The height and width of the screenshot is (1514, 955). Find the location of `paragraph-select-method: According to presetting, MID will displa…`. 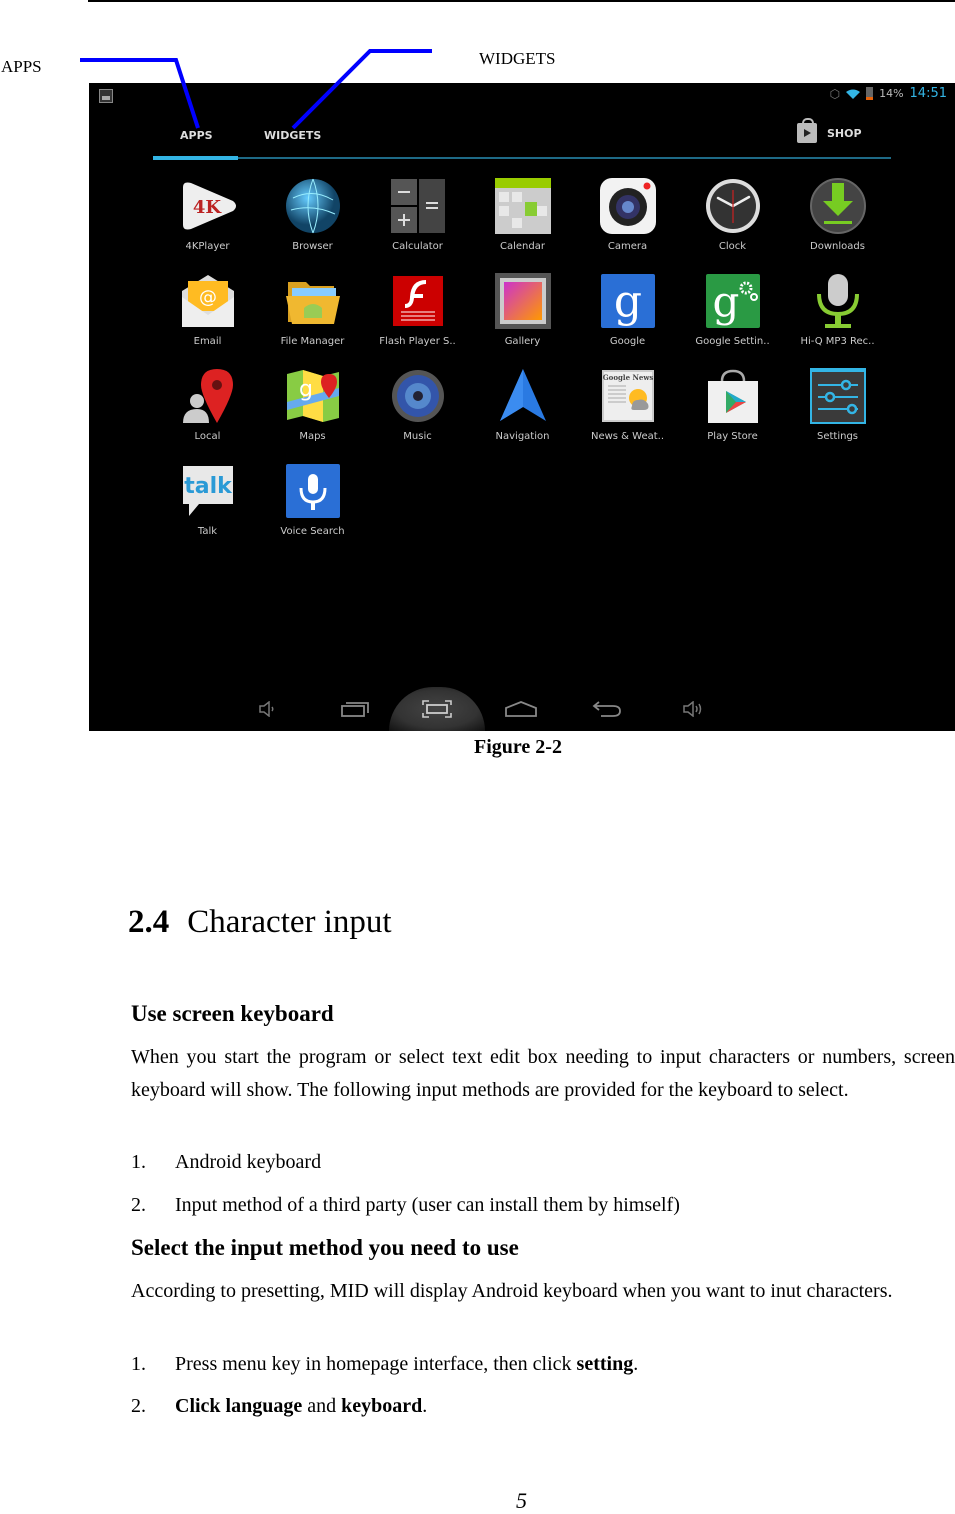

paragraph-select-method: According to presetting, MID will displa… is located at coordinates (512, 1291).